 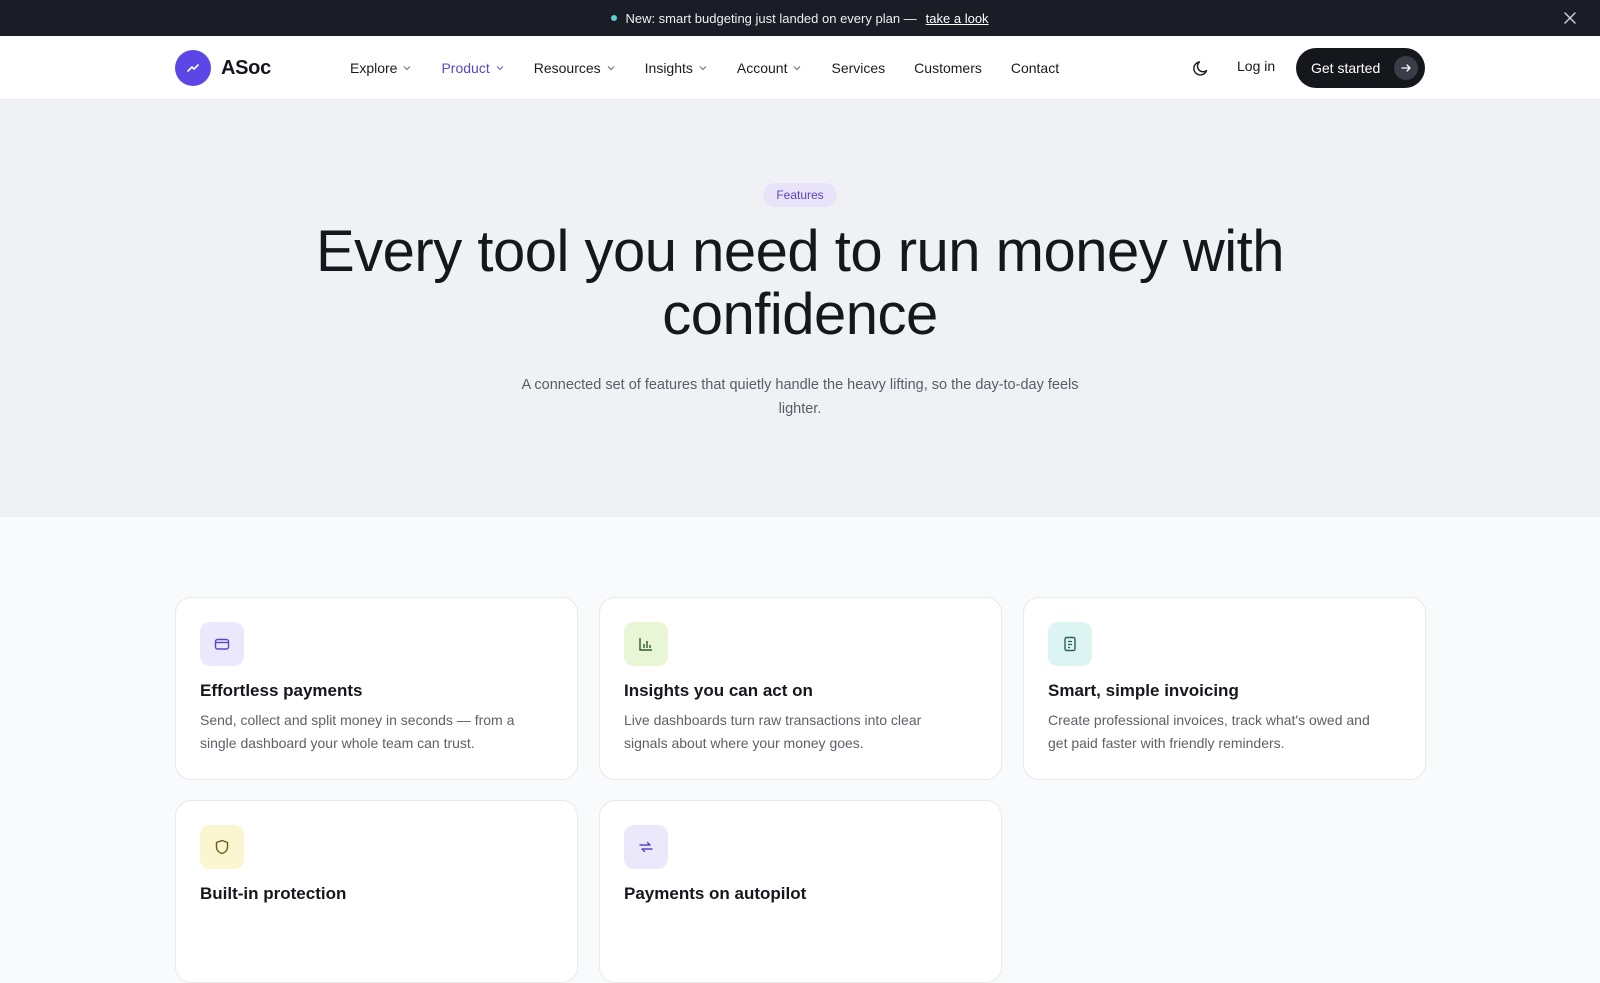 I want to click on get-started-button: Get started, so click(x=1360, y=68).